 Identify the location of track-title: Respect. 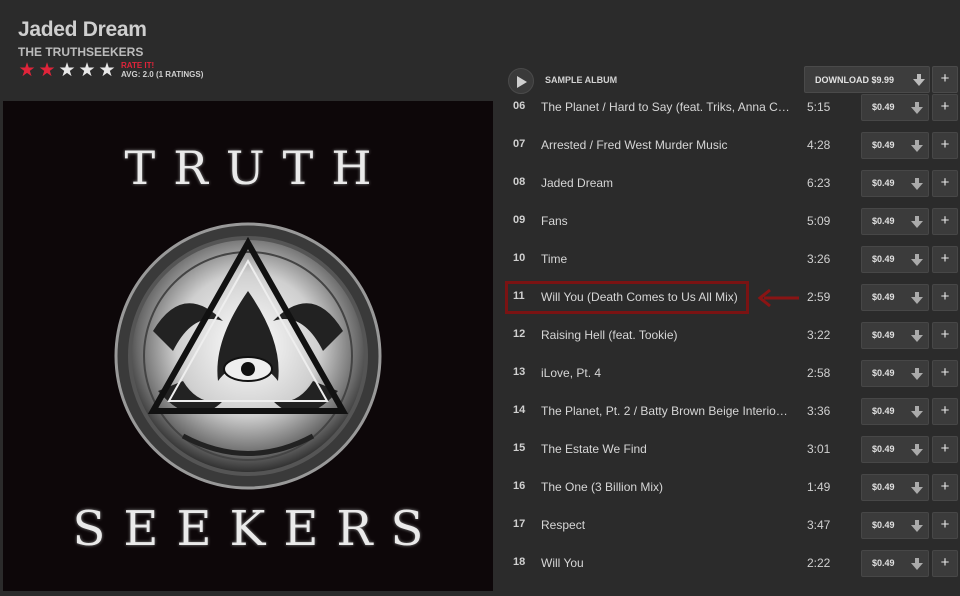
(669, 525).